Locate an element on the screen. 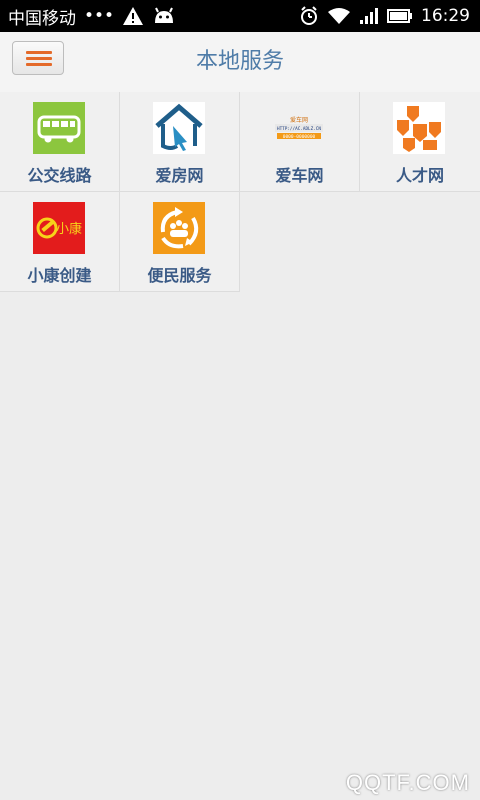 The width and height of the screenshot is (480, 800). watermark: QQTF.COM is located at coordinates (407, 782).